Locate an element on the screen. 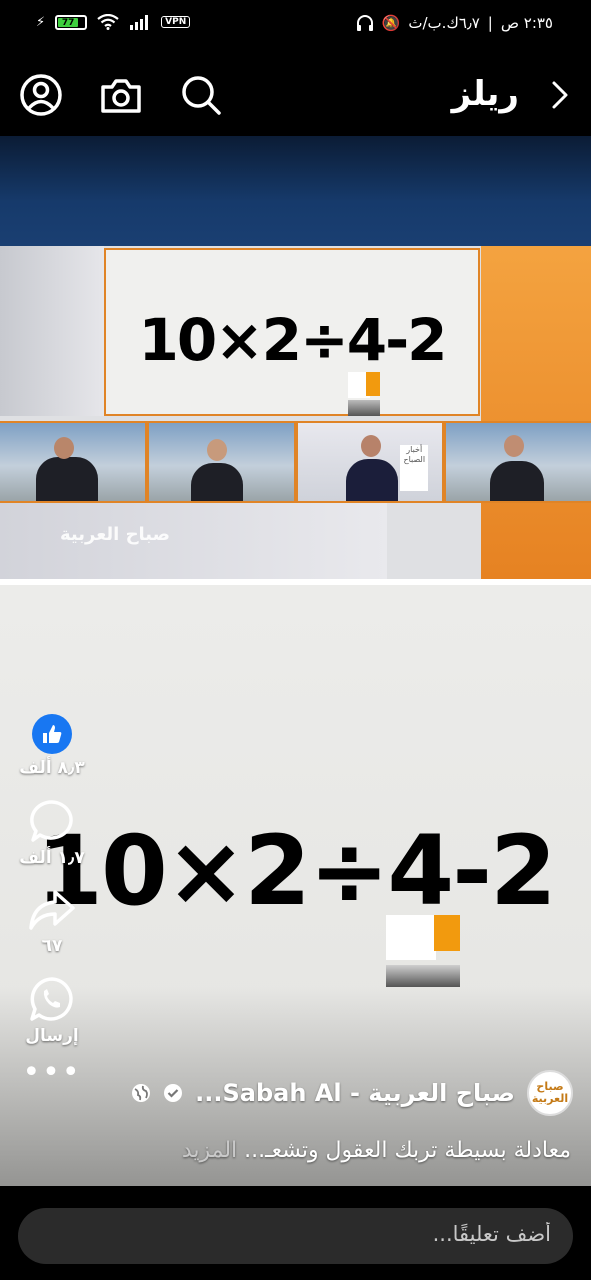 The image size is (591, 1280). battery-icon: 77 is located at coordinates (71, 22).